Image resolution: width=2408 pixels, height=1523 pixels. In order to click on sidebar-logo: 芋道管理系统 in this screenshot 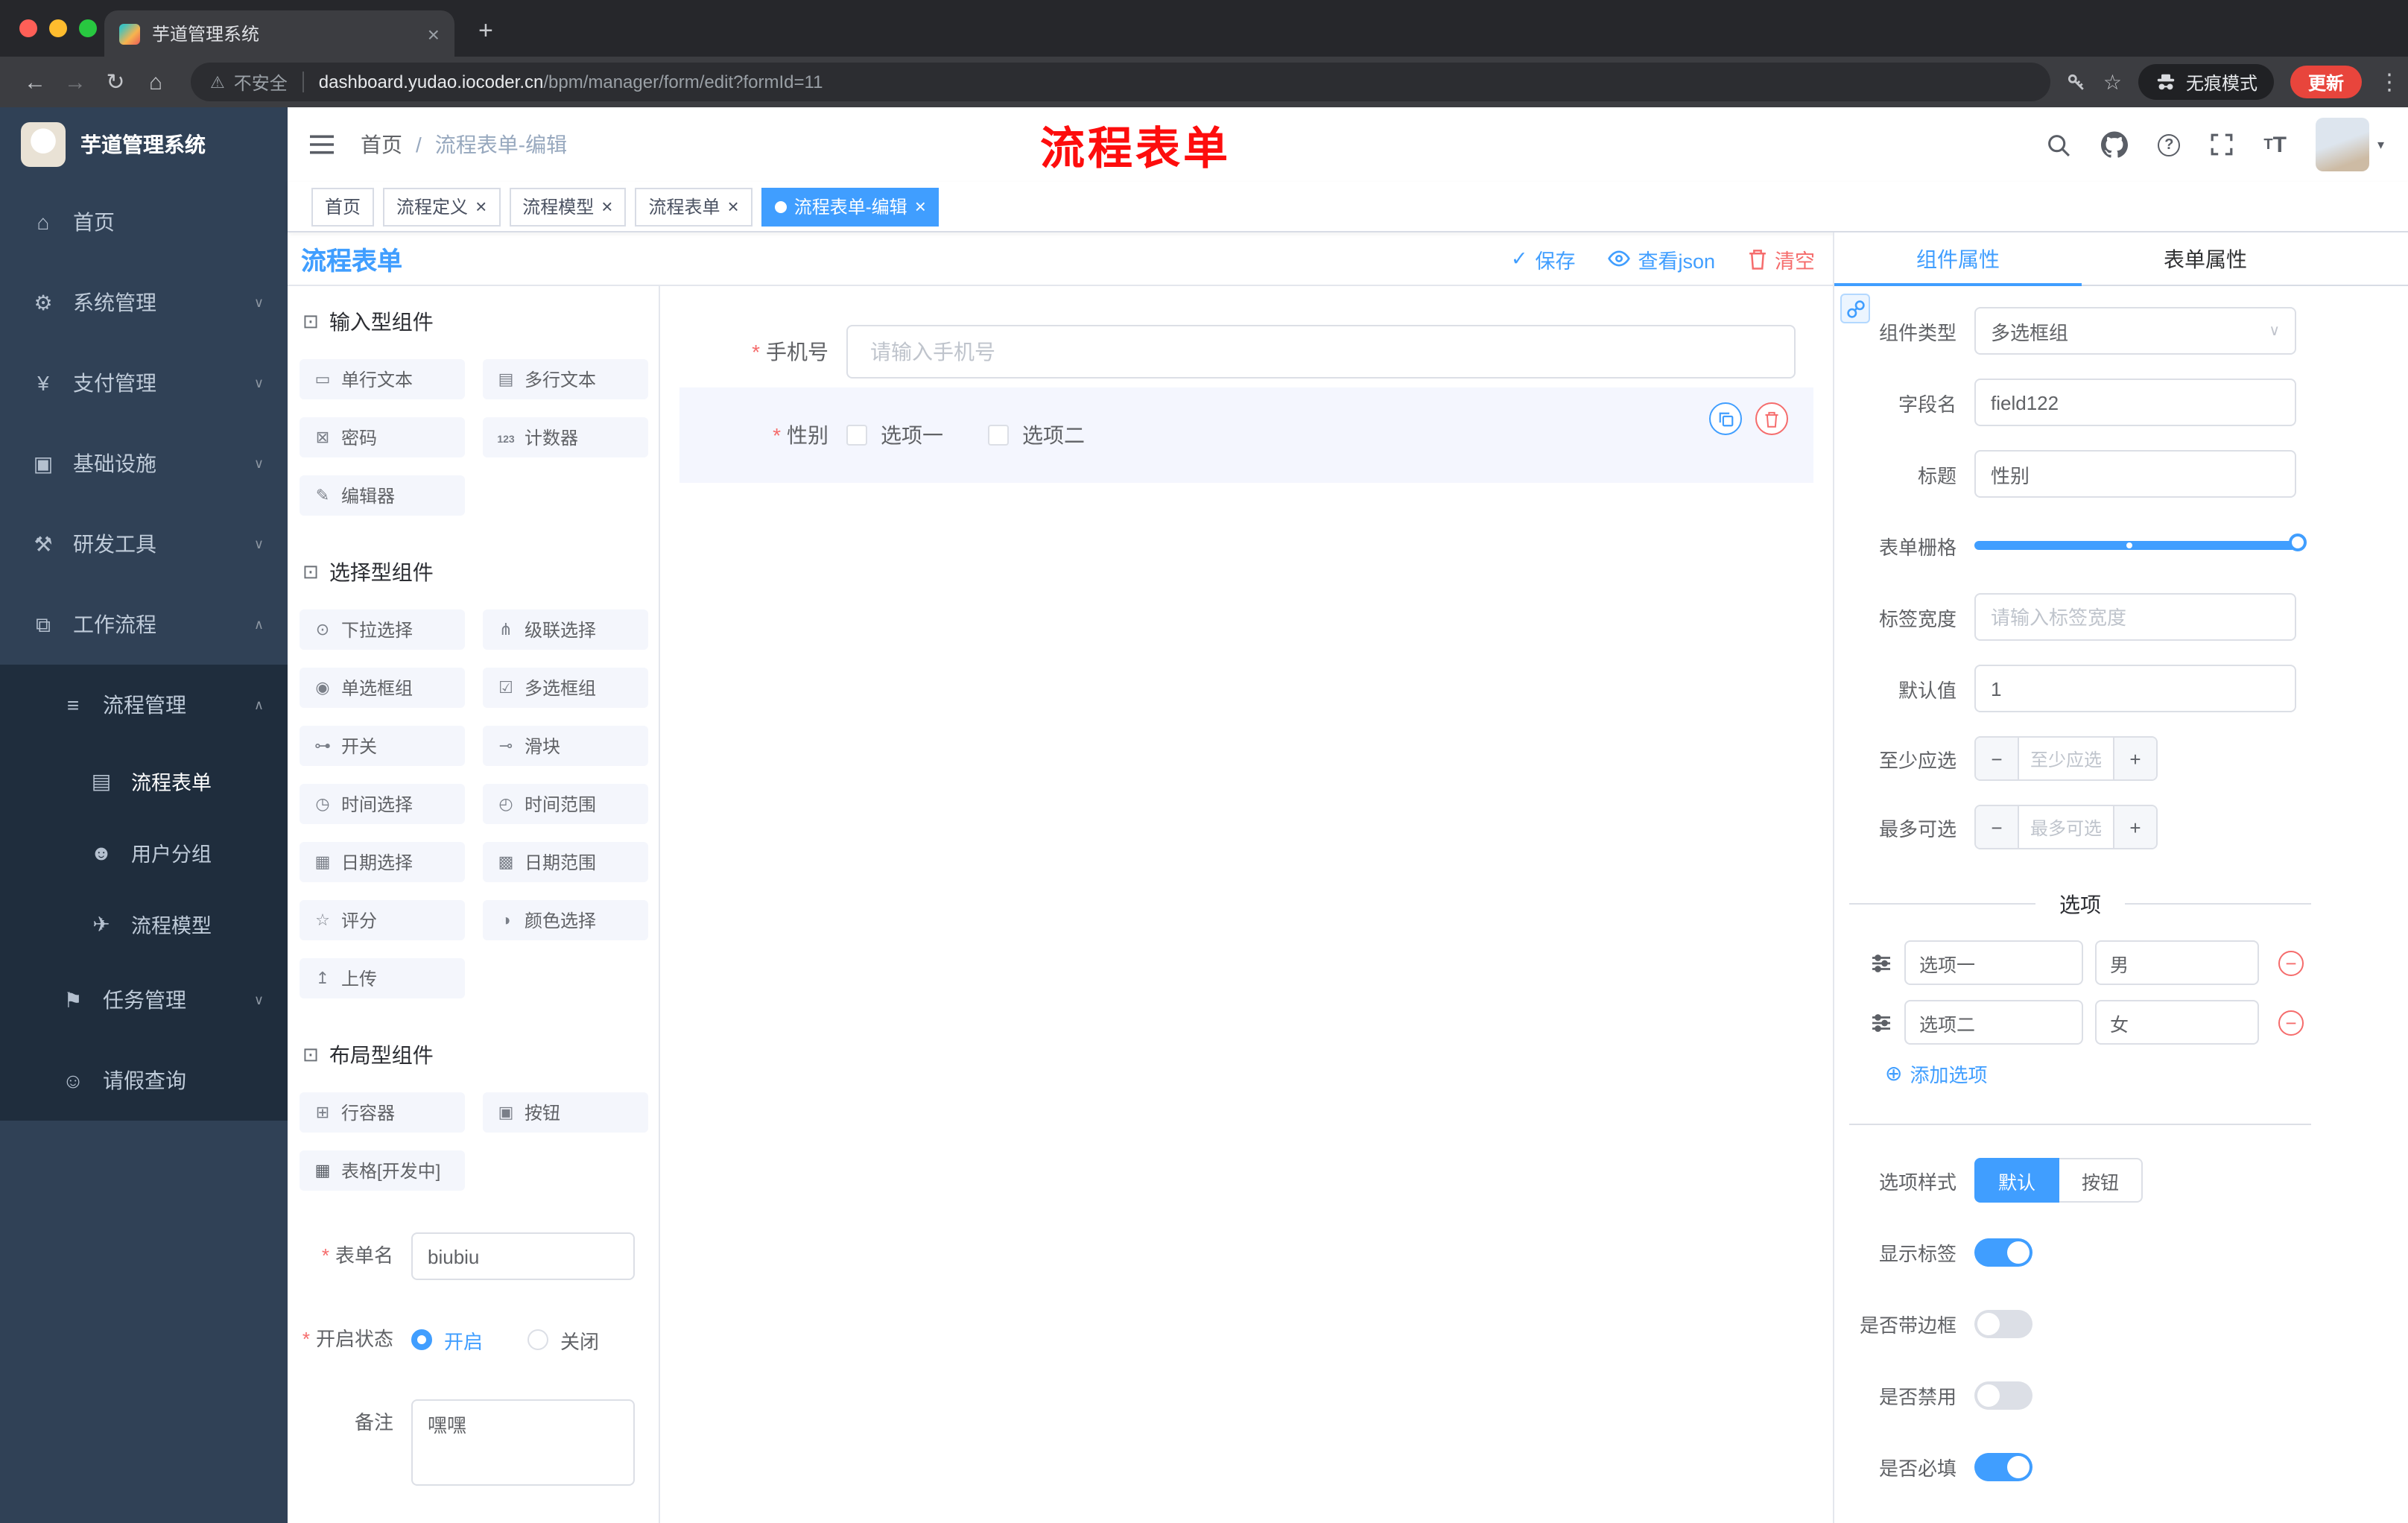, I will do `click(144, 144)`.